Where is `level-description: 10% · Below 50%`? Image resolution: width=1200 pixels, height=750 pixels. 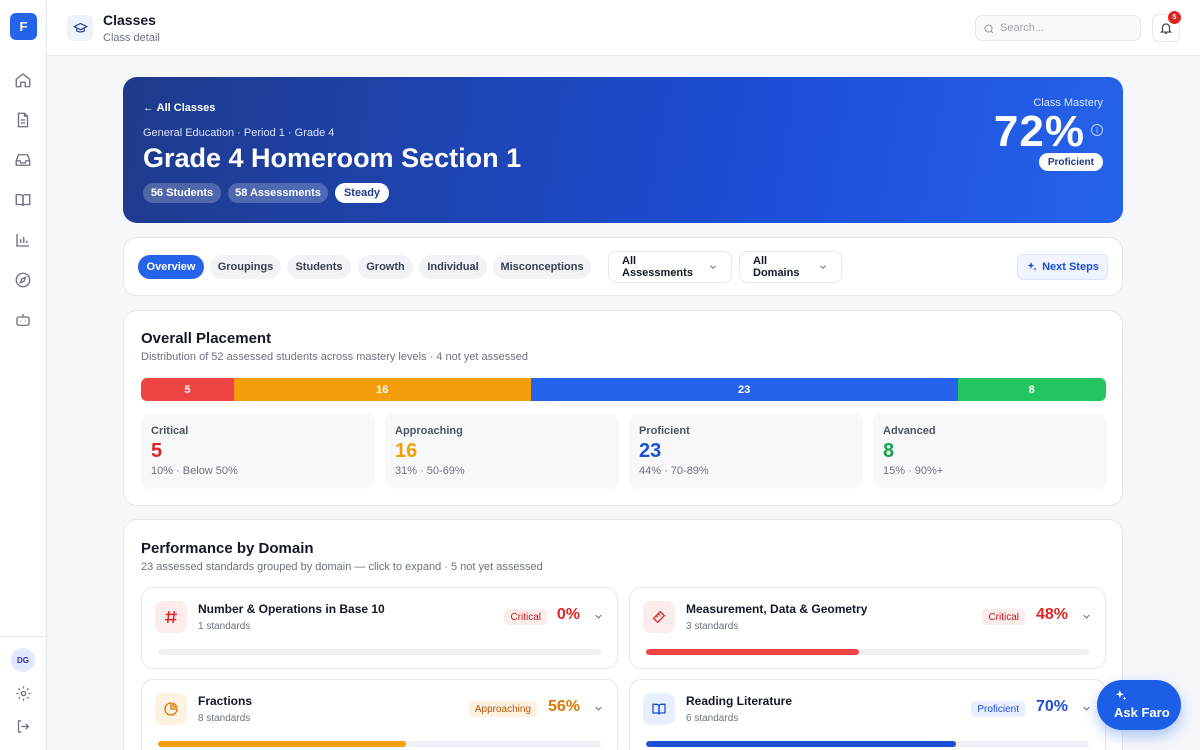 level-description: 10% · Below 50% is located at coordinates (194, 471).